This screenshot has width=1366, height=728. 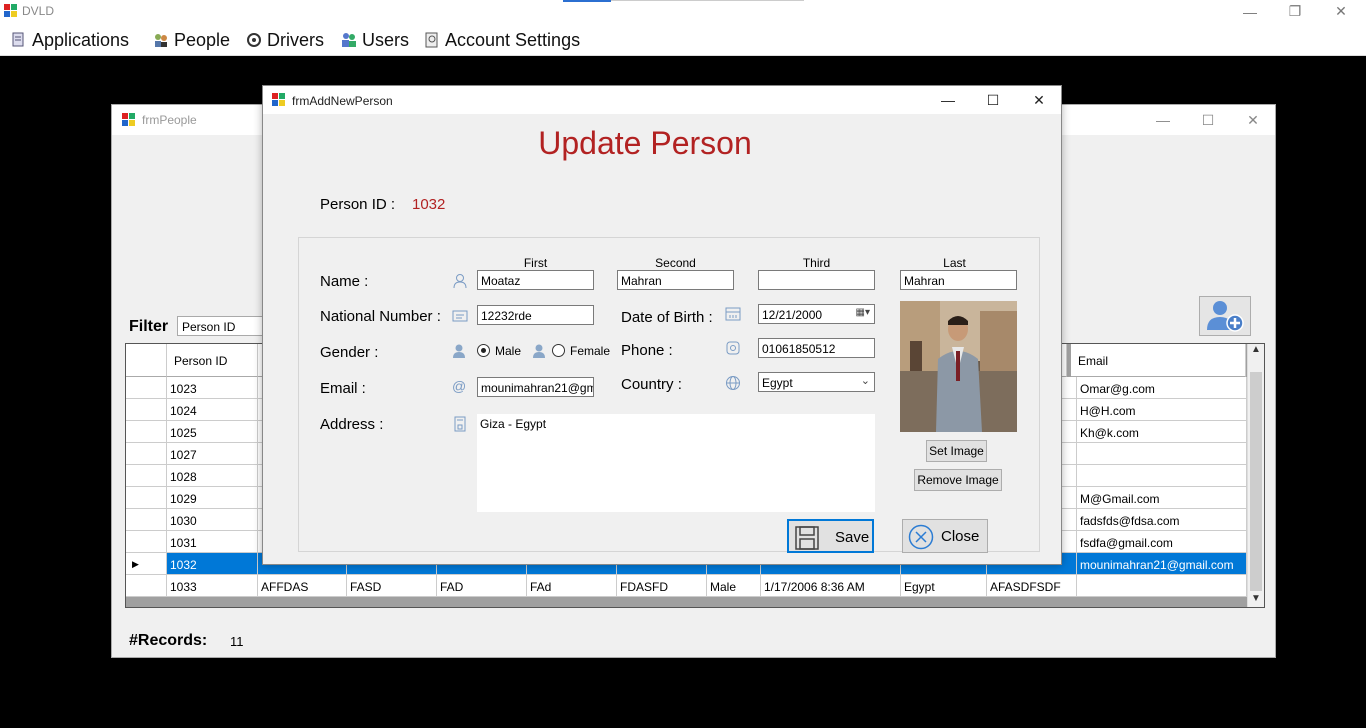 What do you see at coordinates (865, 380) in the screenshot?
I see `chevron-down-icon: ⌄` at bounding box center [865, 380].